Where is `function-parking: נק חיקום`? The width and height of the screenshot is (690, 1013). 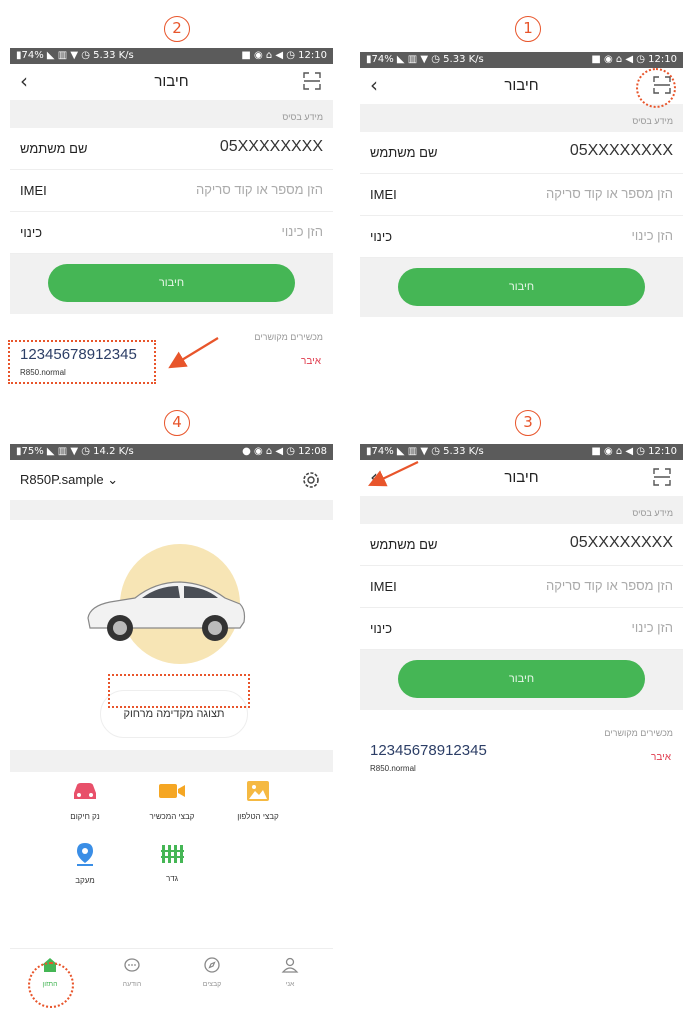 function-parking: נק חיקום is located at coordinates (85, 800).